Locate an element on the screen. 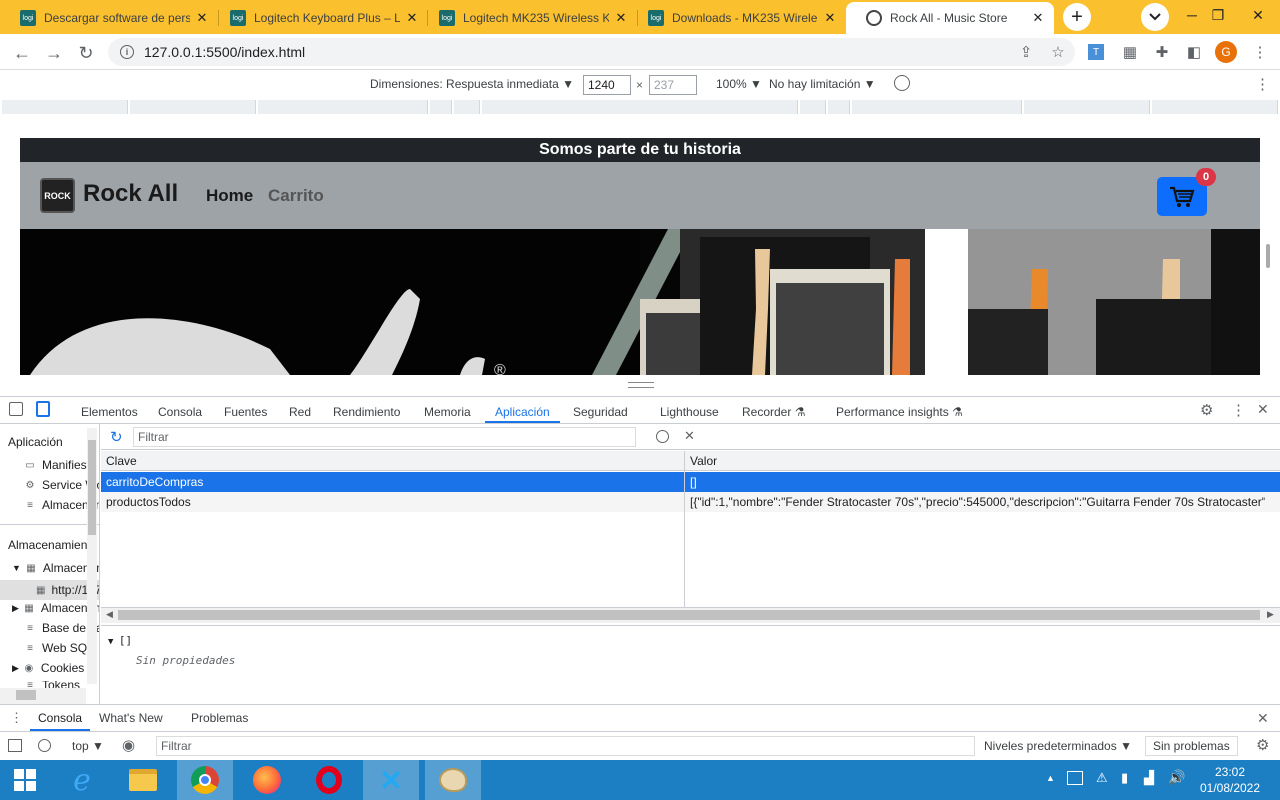  column-divider is located at coordinates (684, 529).